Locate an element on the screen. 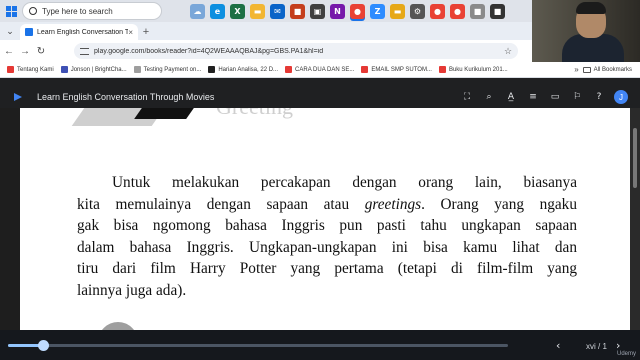 The image size is (640, 360). zoom-icon: Z is located at coordinates (377, 11).